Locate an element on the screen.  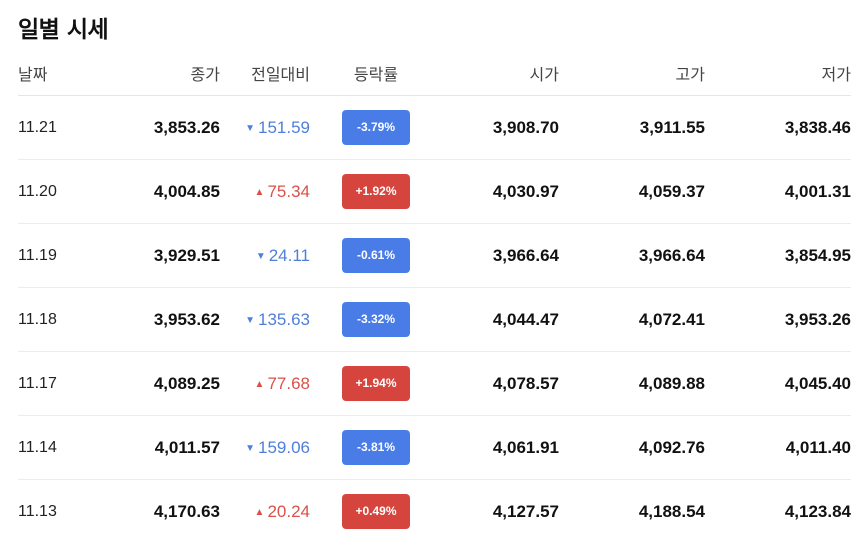
cell-low: 4,045.40 is located at coordinates (778, 383).